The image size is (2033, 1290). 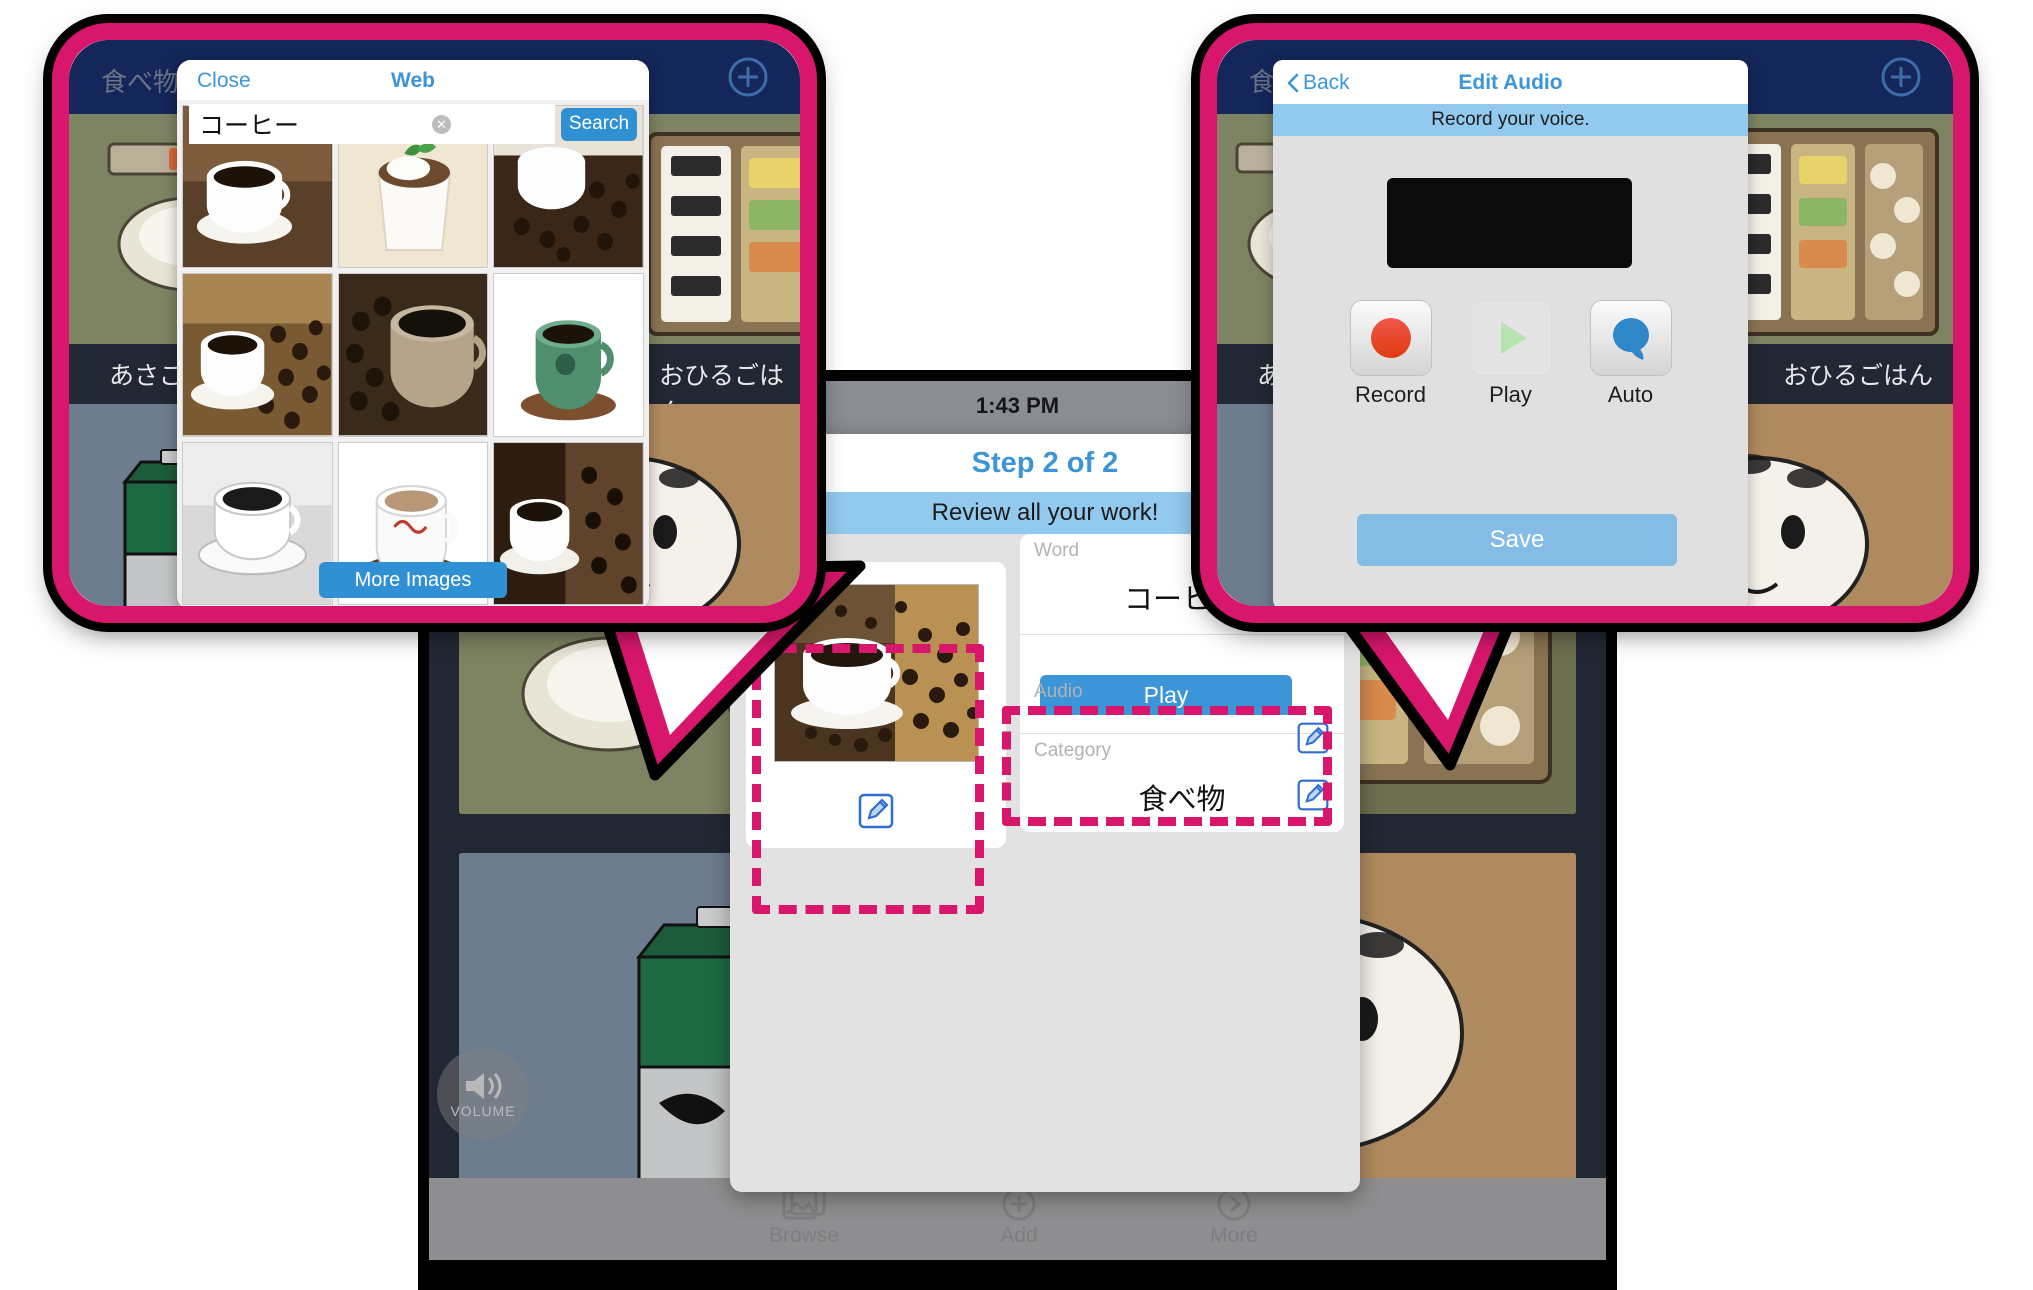 I want to click on audio-sheet-subtitle: Record your voice., so click(x=1510, y=120).